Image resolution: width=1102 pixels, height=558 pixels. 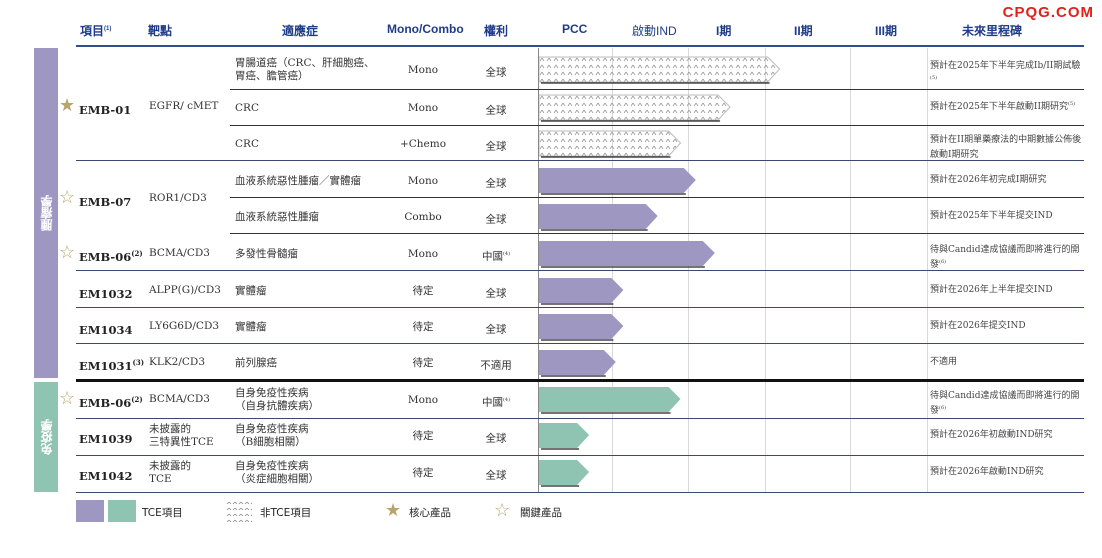 What do you see at coordinates (184, 326) in the screenshot?
I see `product-target: LY6G6D/CD3` at bounding box center [184, 326].